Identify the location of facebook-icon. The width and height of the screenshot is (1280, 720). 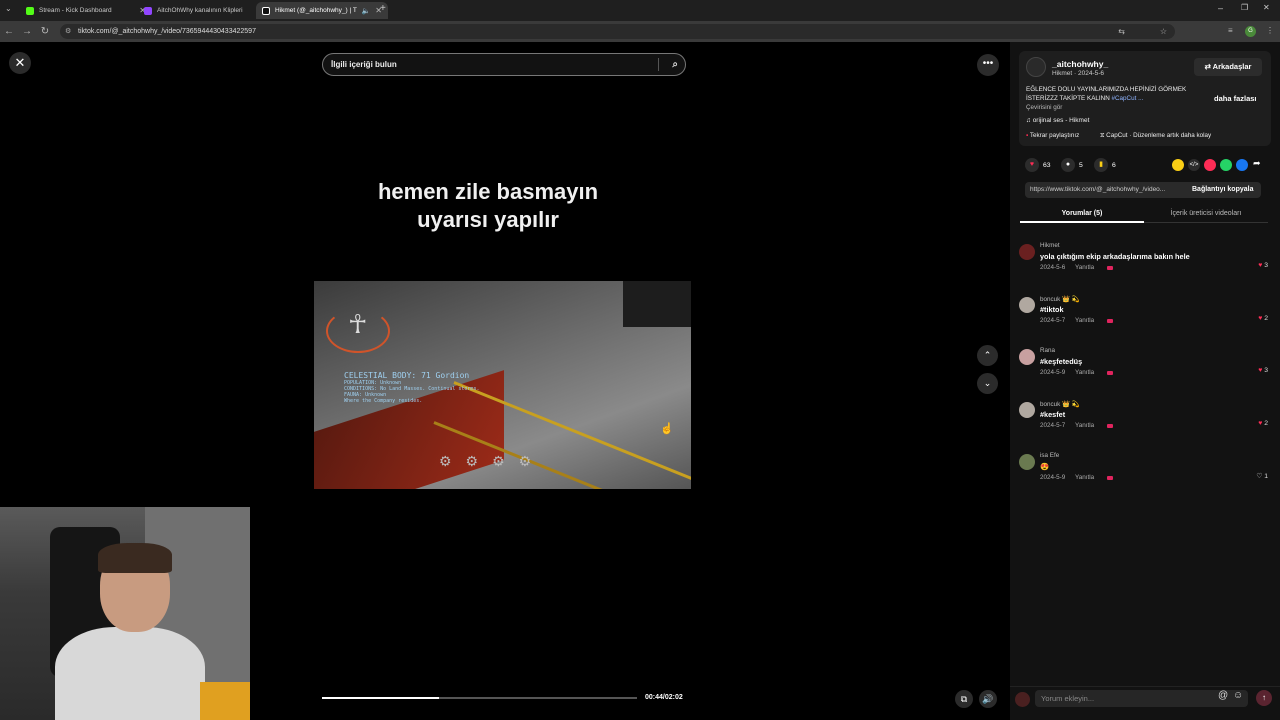
(1242, 165).